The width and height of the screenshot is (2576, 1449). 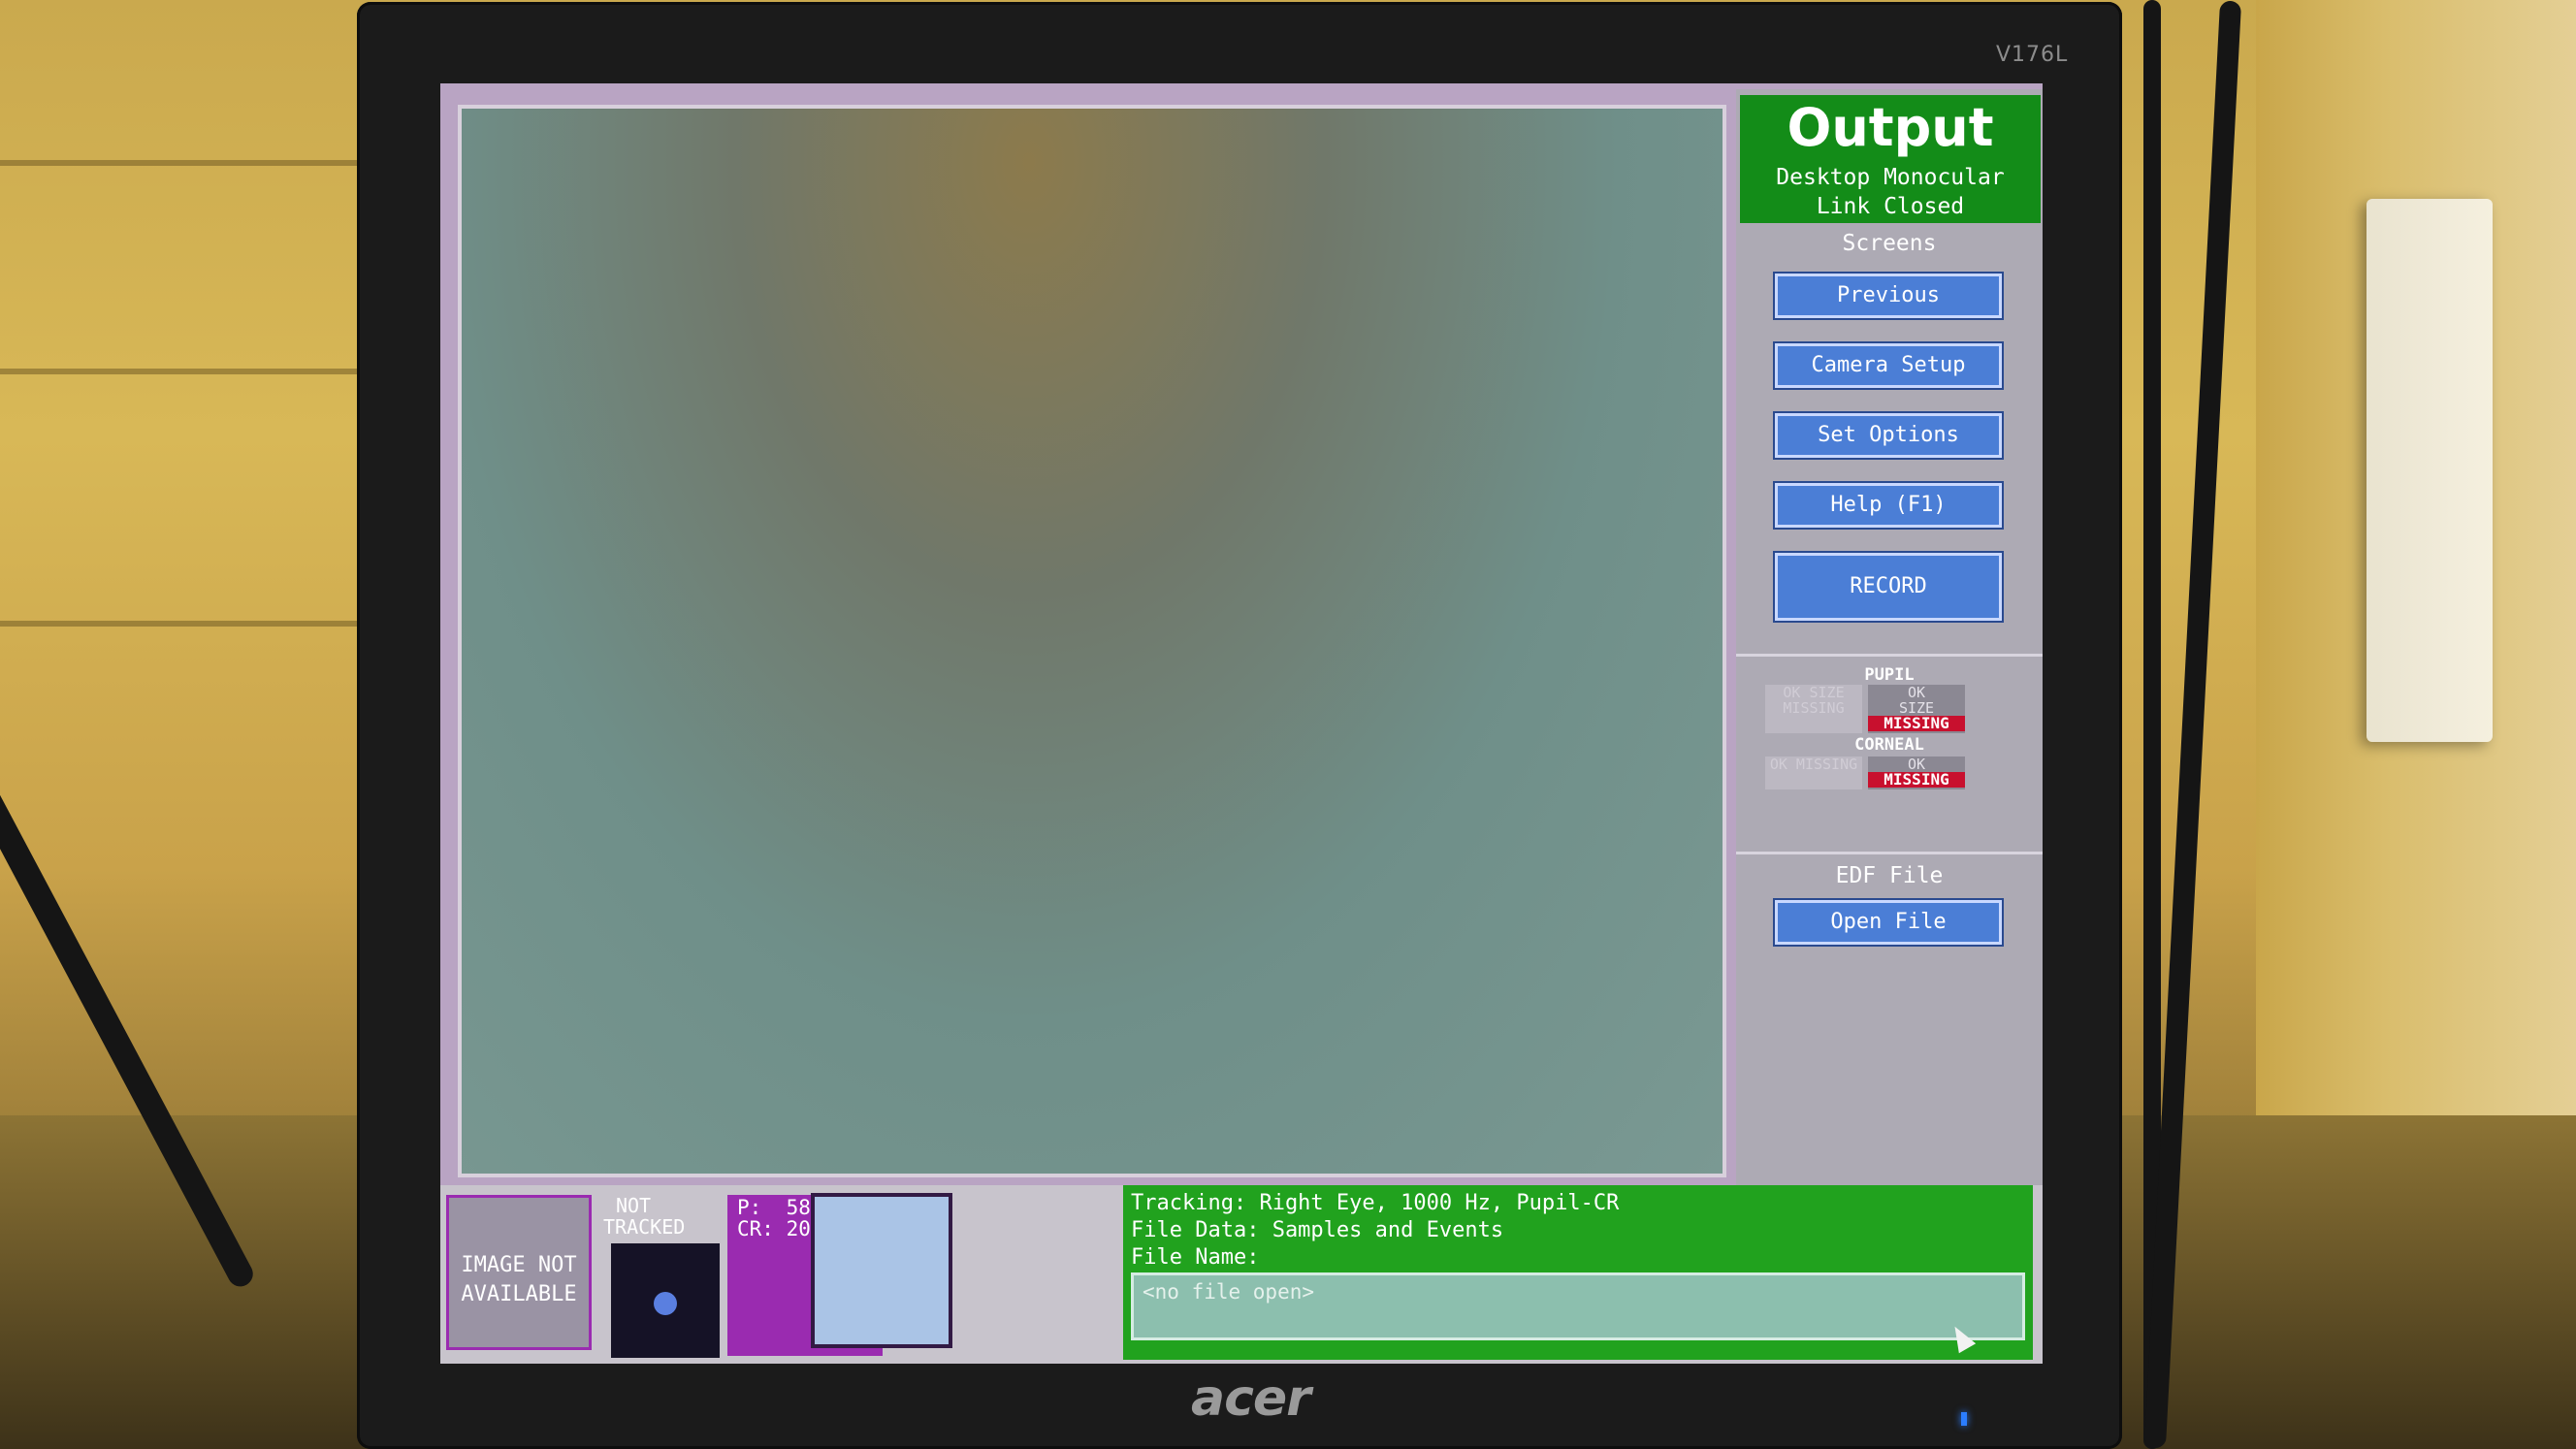 I want to click on corneal-missing-badge: MISSING, so click(x=1916, y=780).